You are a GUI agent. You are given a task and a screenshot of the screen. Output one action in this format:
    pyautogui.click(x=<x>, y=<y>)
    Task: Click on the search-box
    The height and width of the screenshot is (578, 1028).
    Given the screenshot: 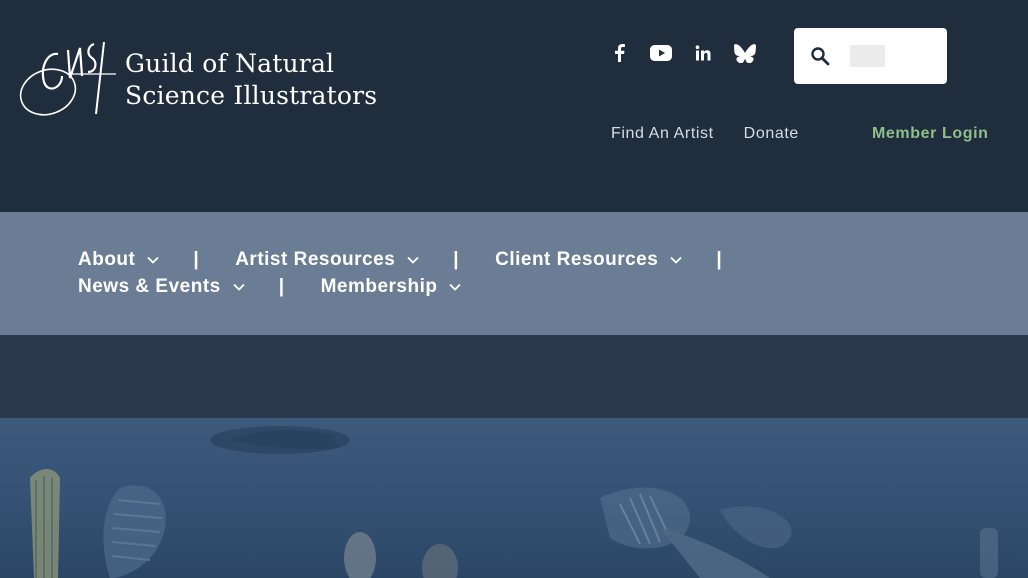 What is the action you would take?
    pyautogui.click(x=870, y=56)
    